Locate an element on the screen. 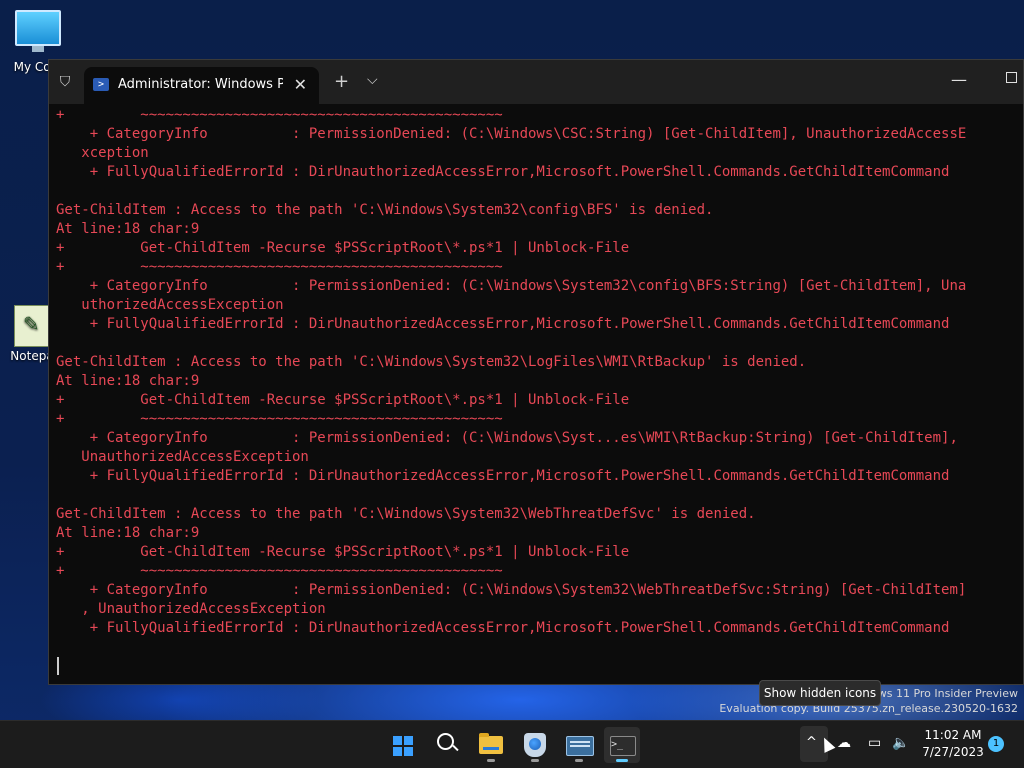  console-line: uthorizedAccessException is located at coordinates (170, 305).